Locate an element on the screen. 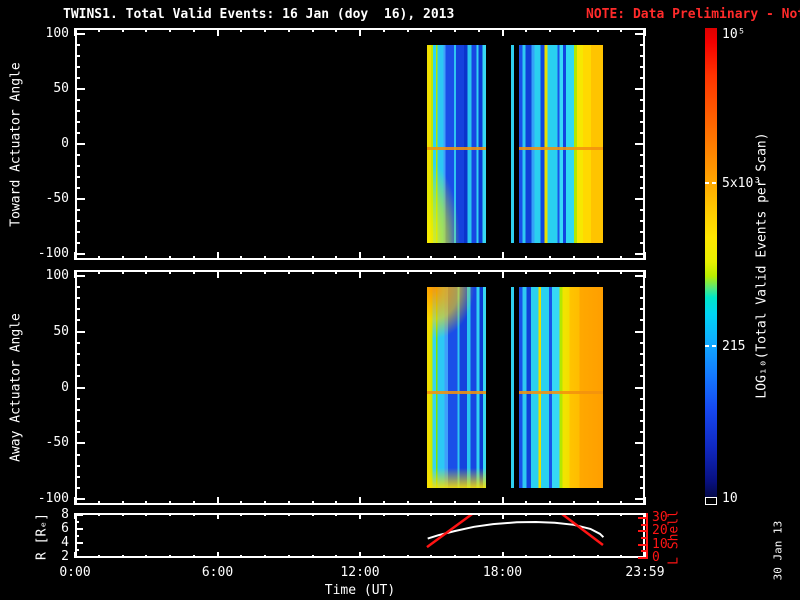 The width and height of the screenshot is (800, 600). lshell-curve is located at coordinates (449, 532).